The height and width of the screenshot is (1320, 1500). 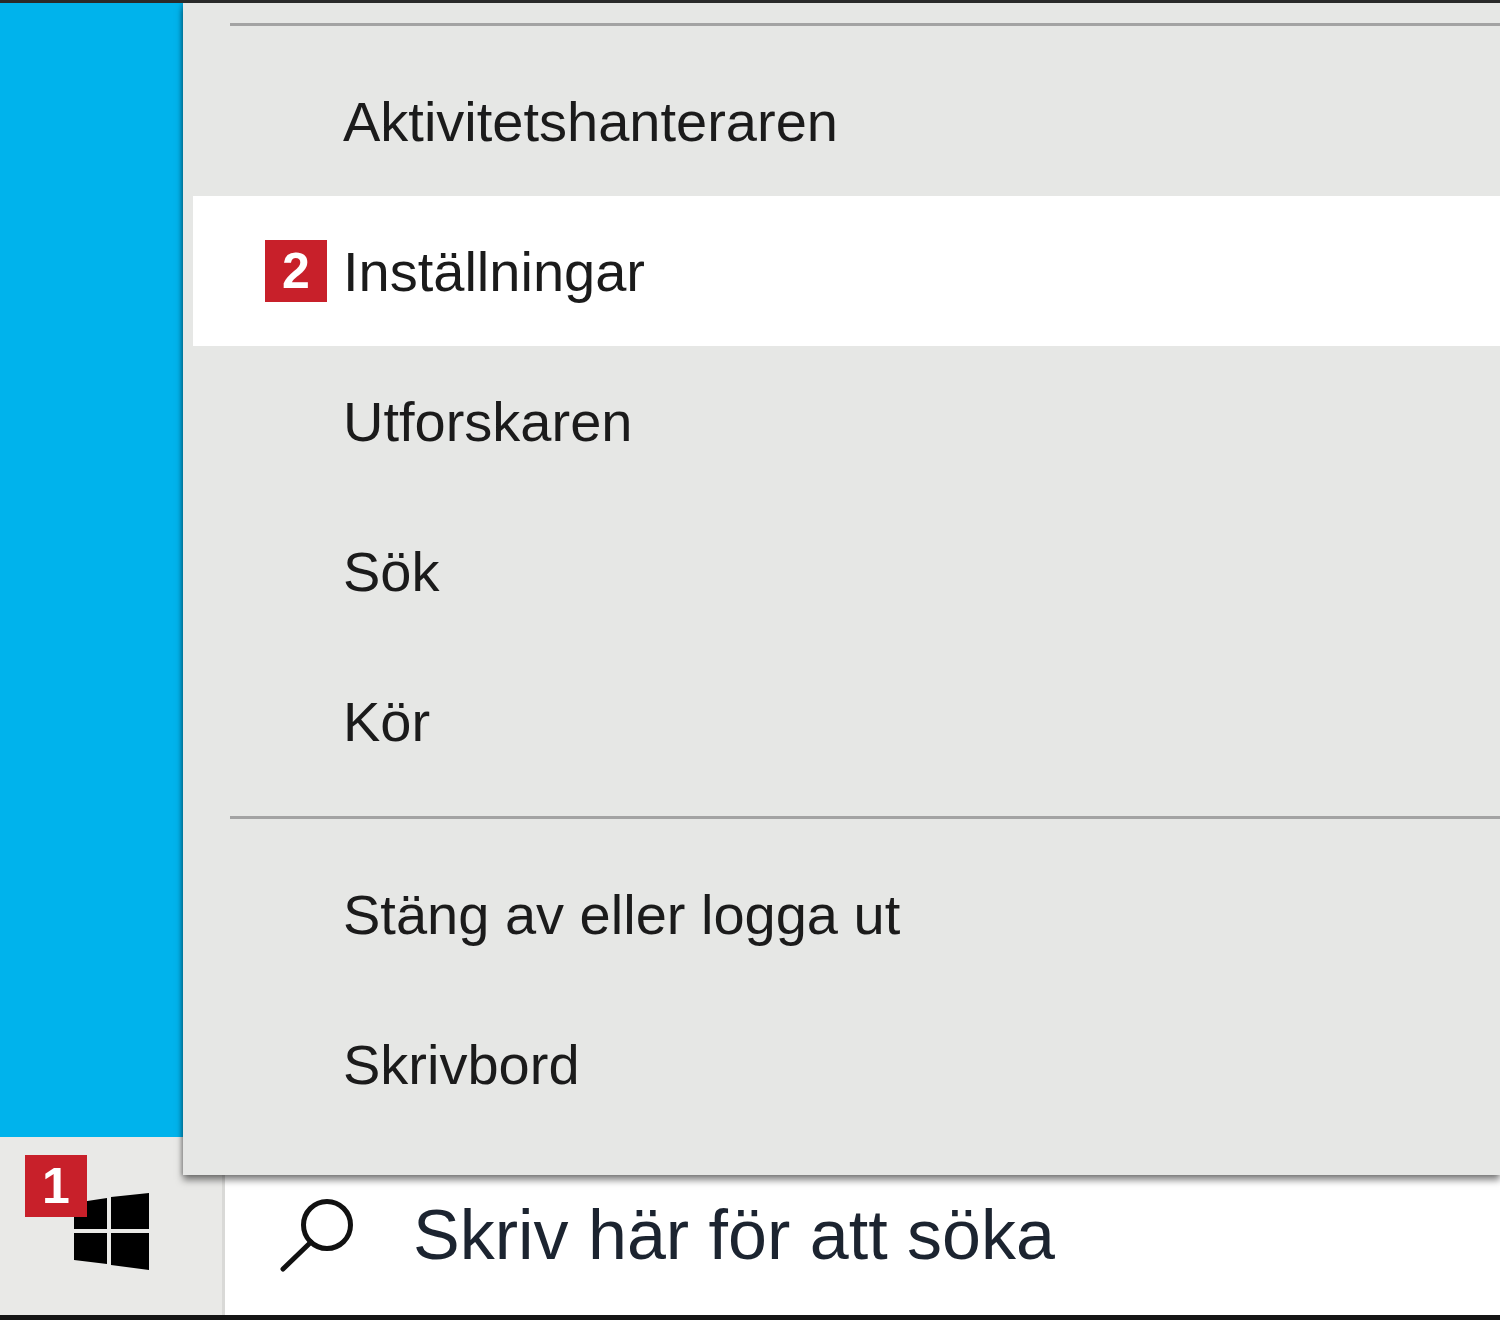 I want to click on menu-item: Sök, so click(x=846, y=571).